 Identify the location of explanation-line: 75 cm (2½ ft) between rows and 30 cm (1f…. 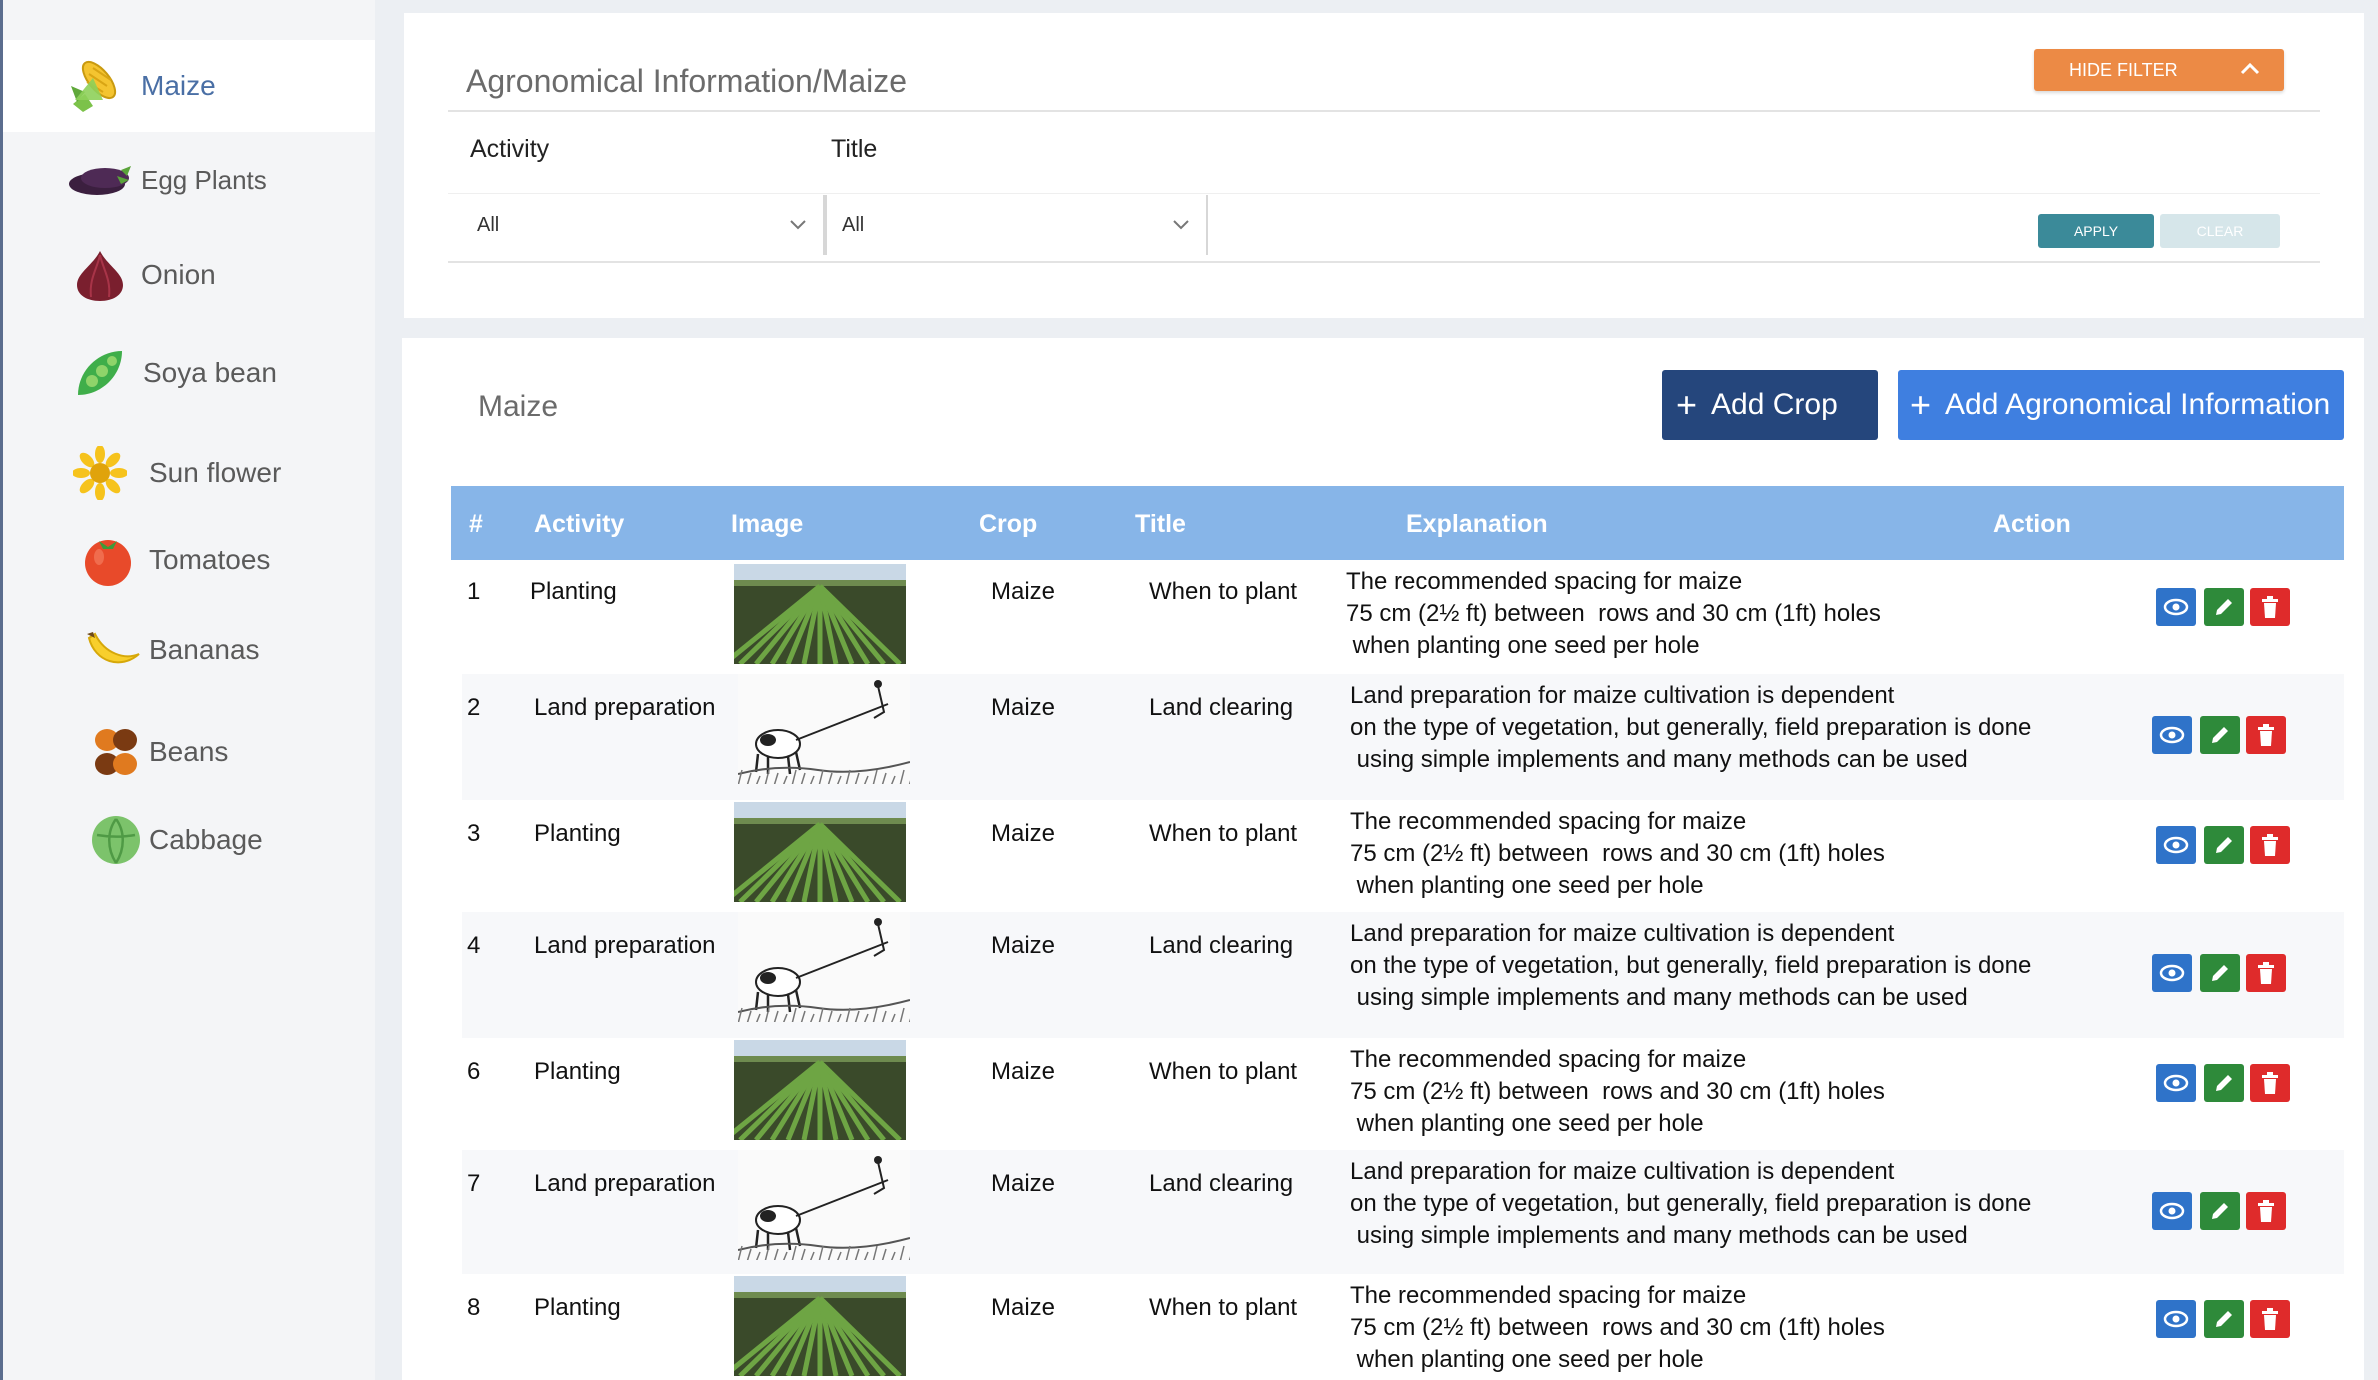
(1613, 613).